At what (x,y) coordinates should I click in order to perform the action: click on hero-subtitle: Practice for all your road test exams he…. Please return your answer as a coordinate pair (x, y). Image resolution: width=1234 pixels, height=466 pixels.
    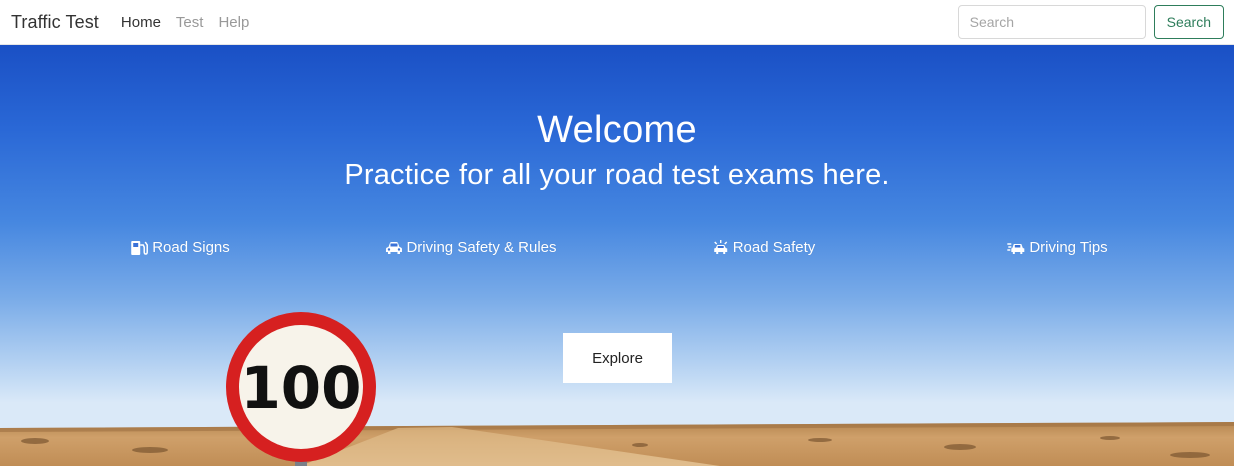
    Looking at the image, I should click on (617, 175).